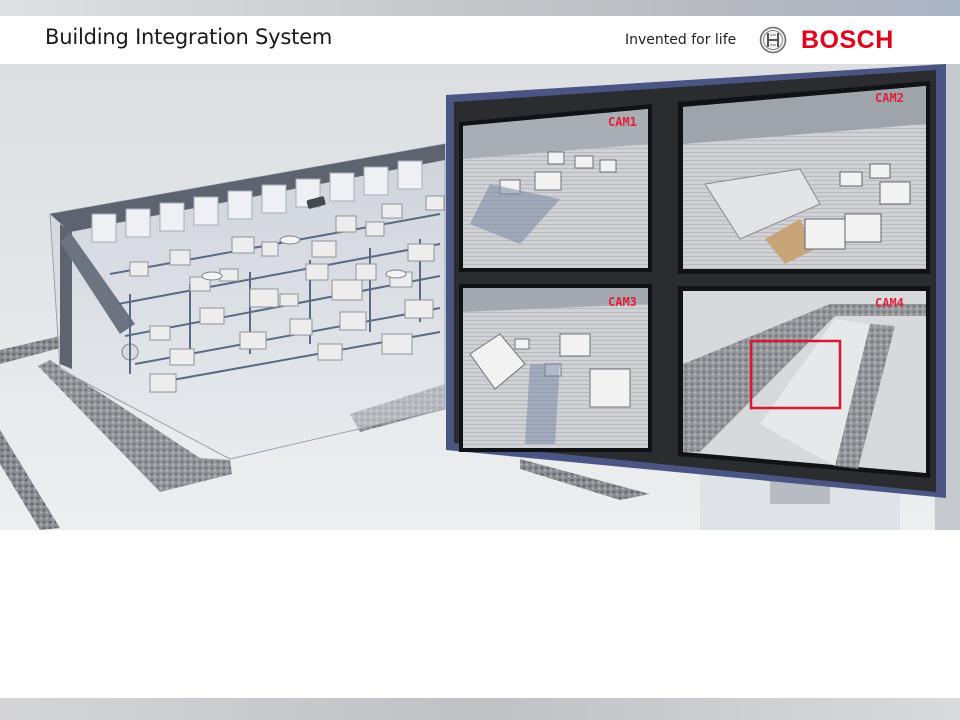  What do you see at coordinates (889, 303) in the screenshot?
I see `cam4-label: CAM4` at bounding box center [889, 303].